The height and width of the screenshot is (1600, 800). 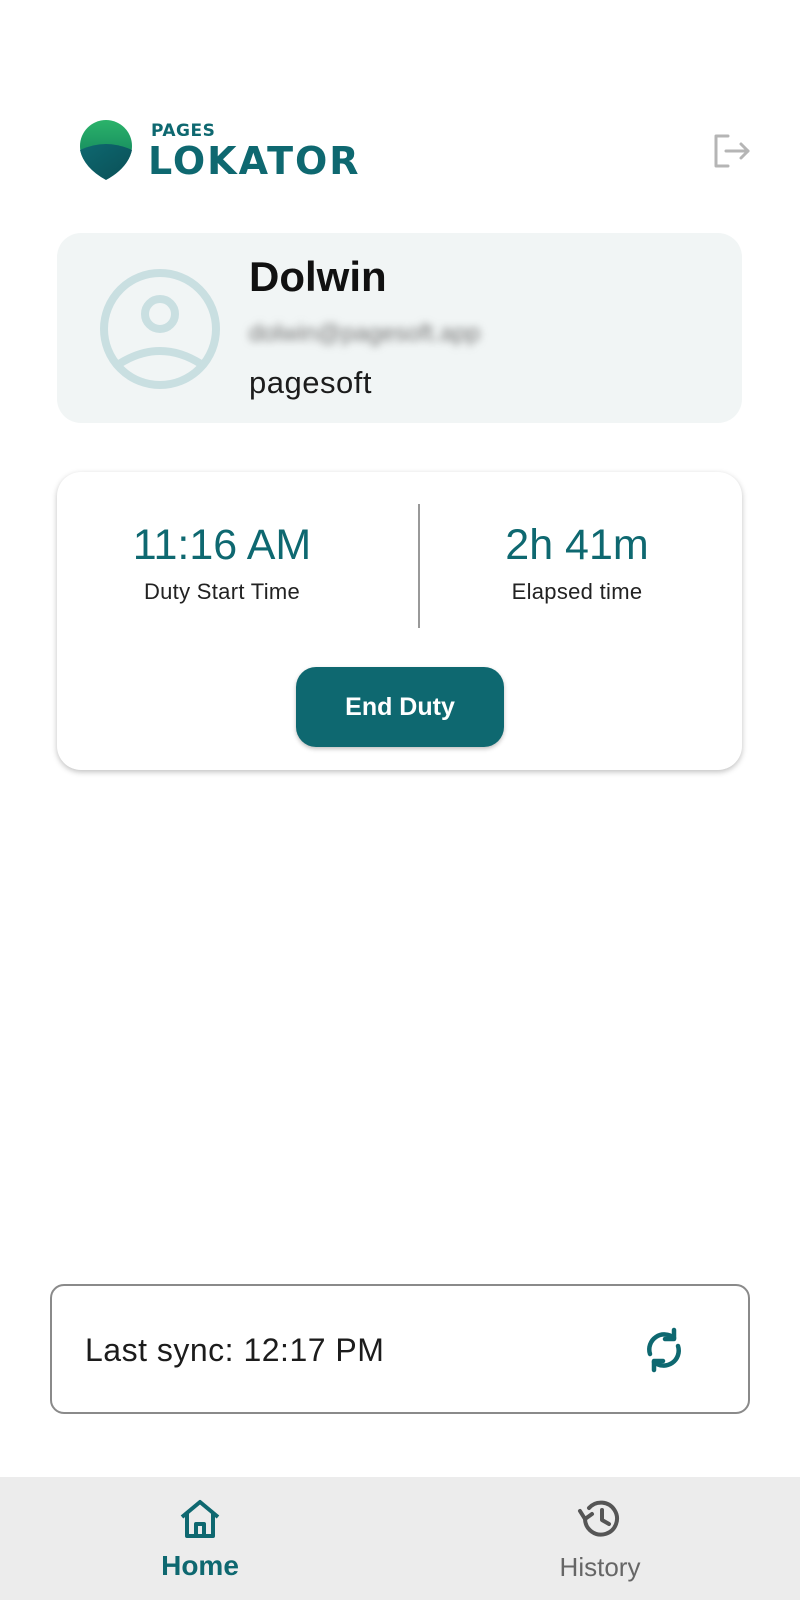 I want to click on app-header: PAGES LOKATOR, so click(x=415, y=153).